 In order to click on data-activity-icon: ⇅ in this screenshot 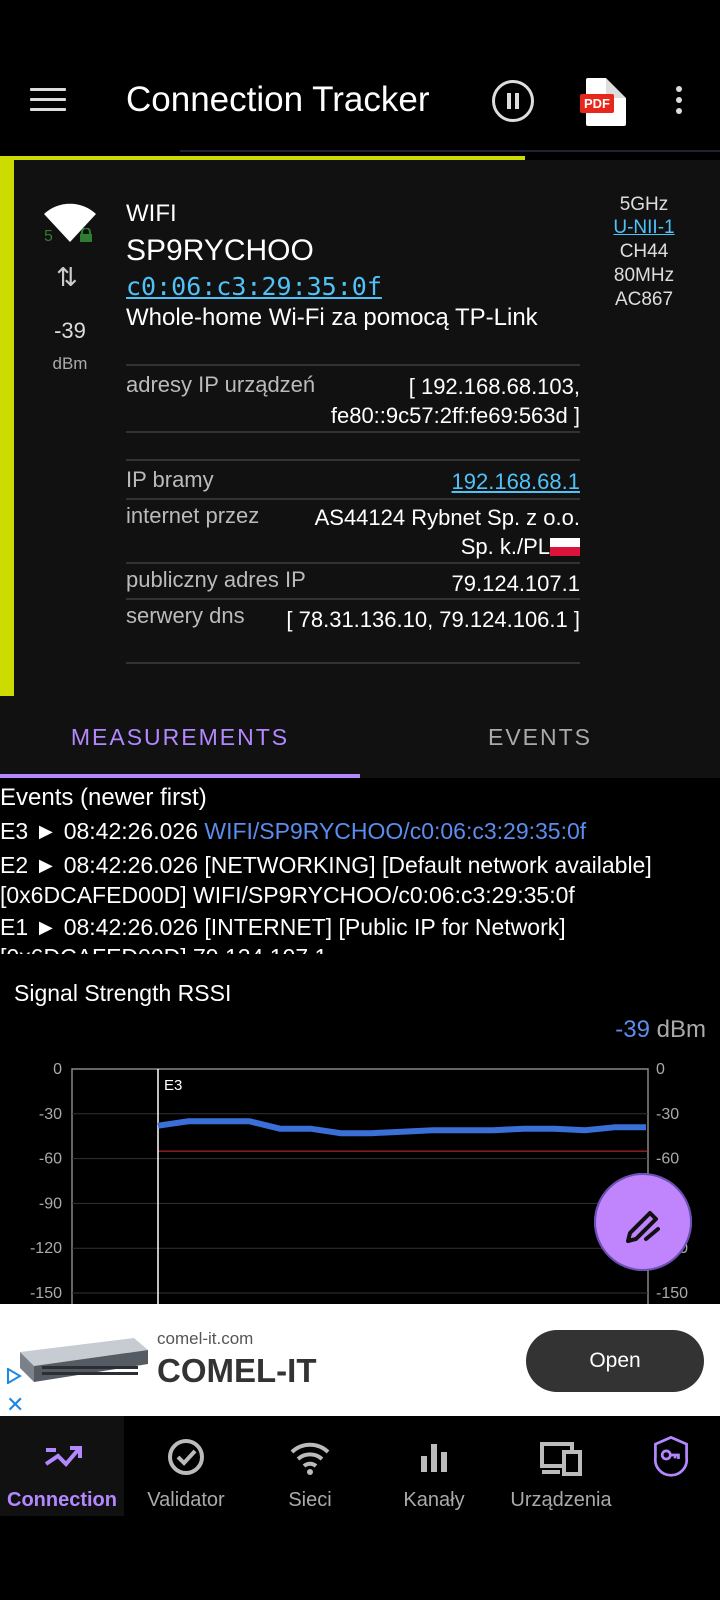, I will do `click(67, 277)`.